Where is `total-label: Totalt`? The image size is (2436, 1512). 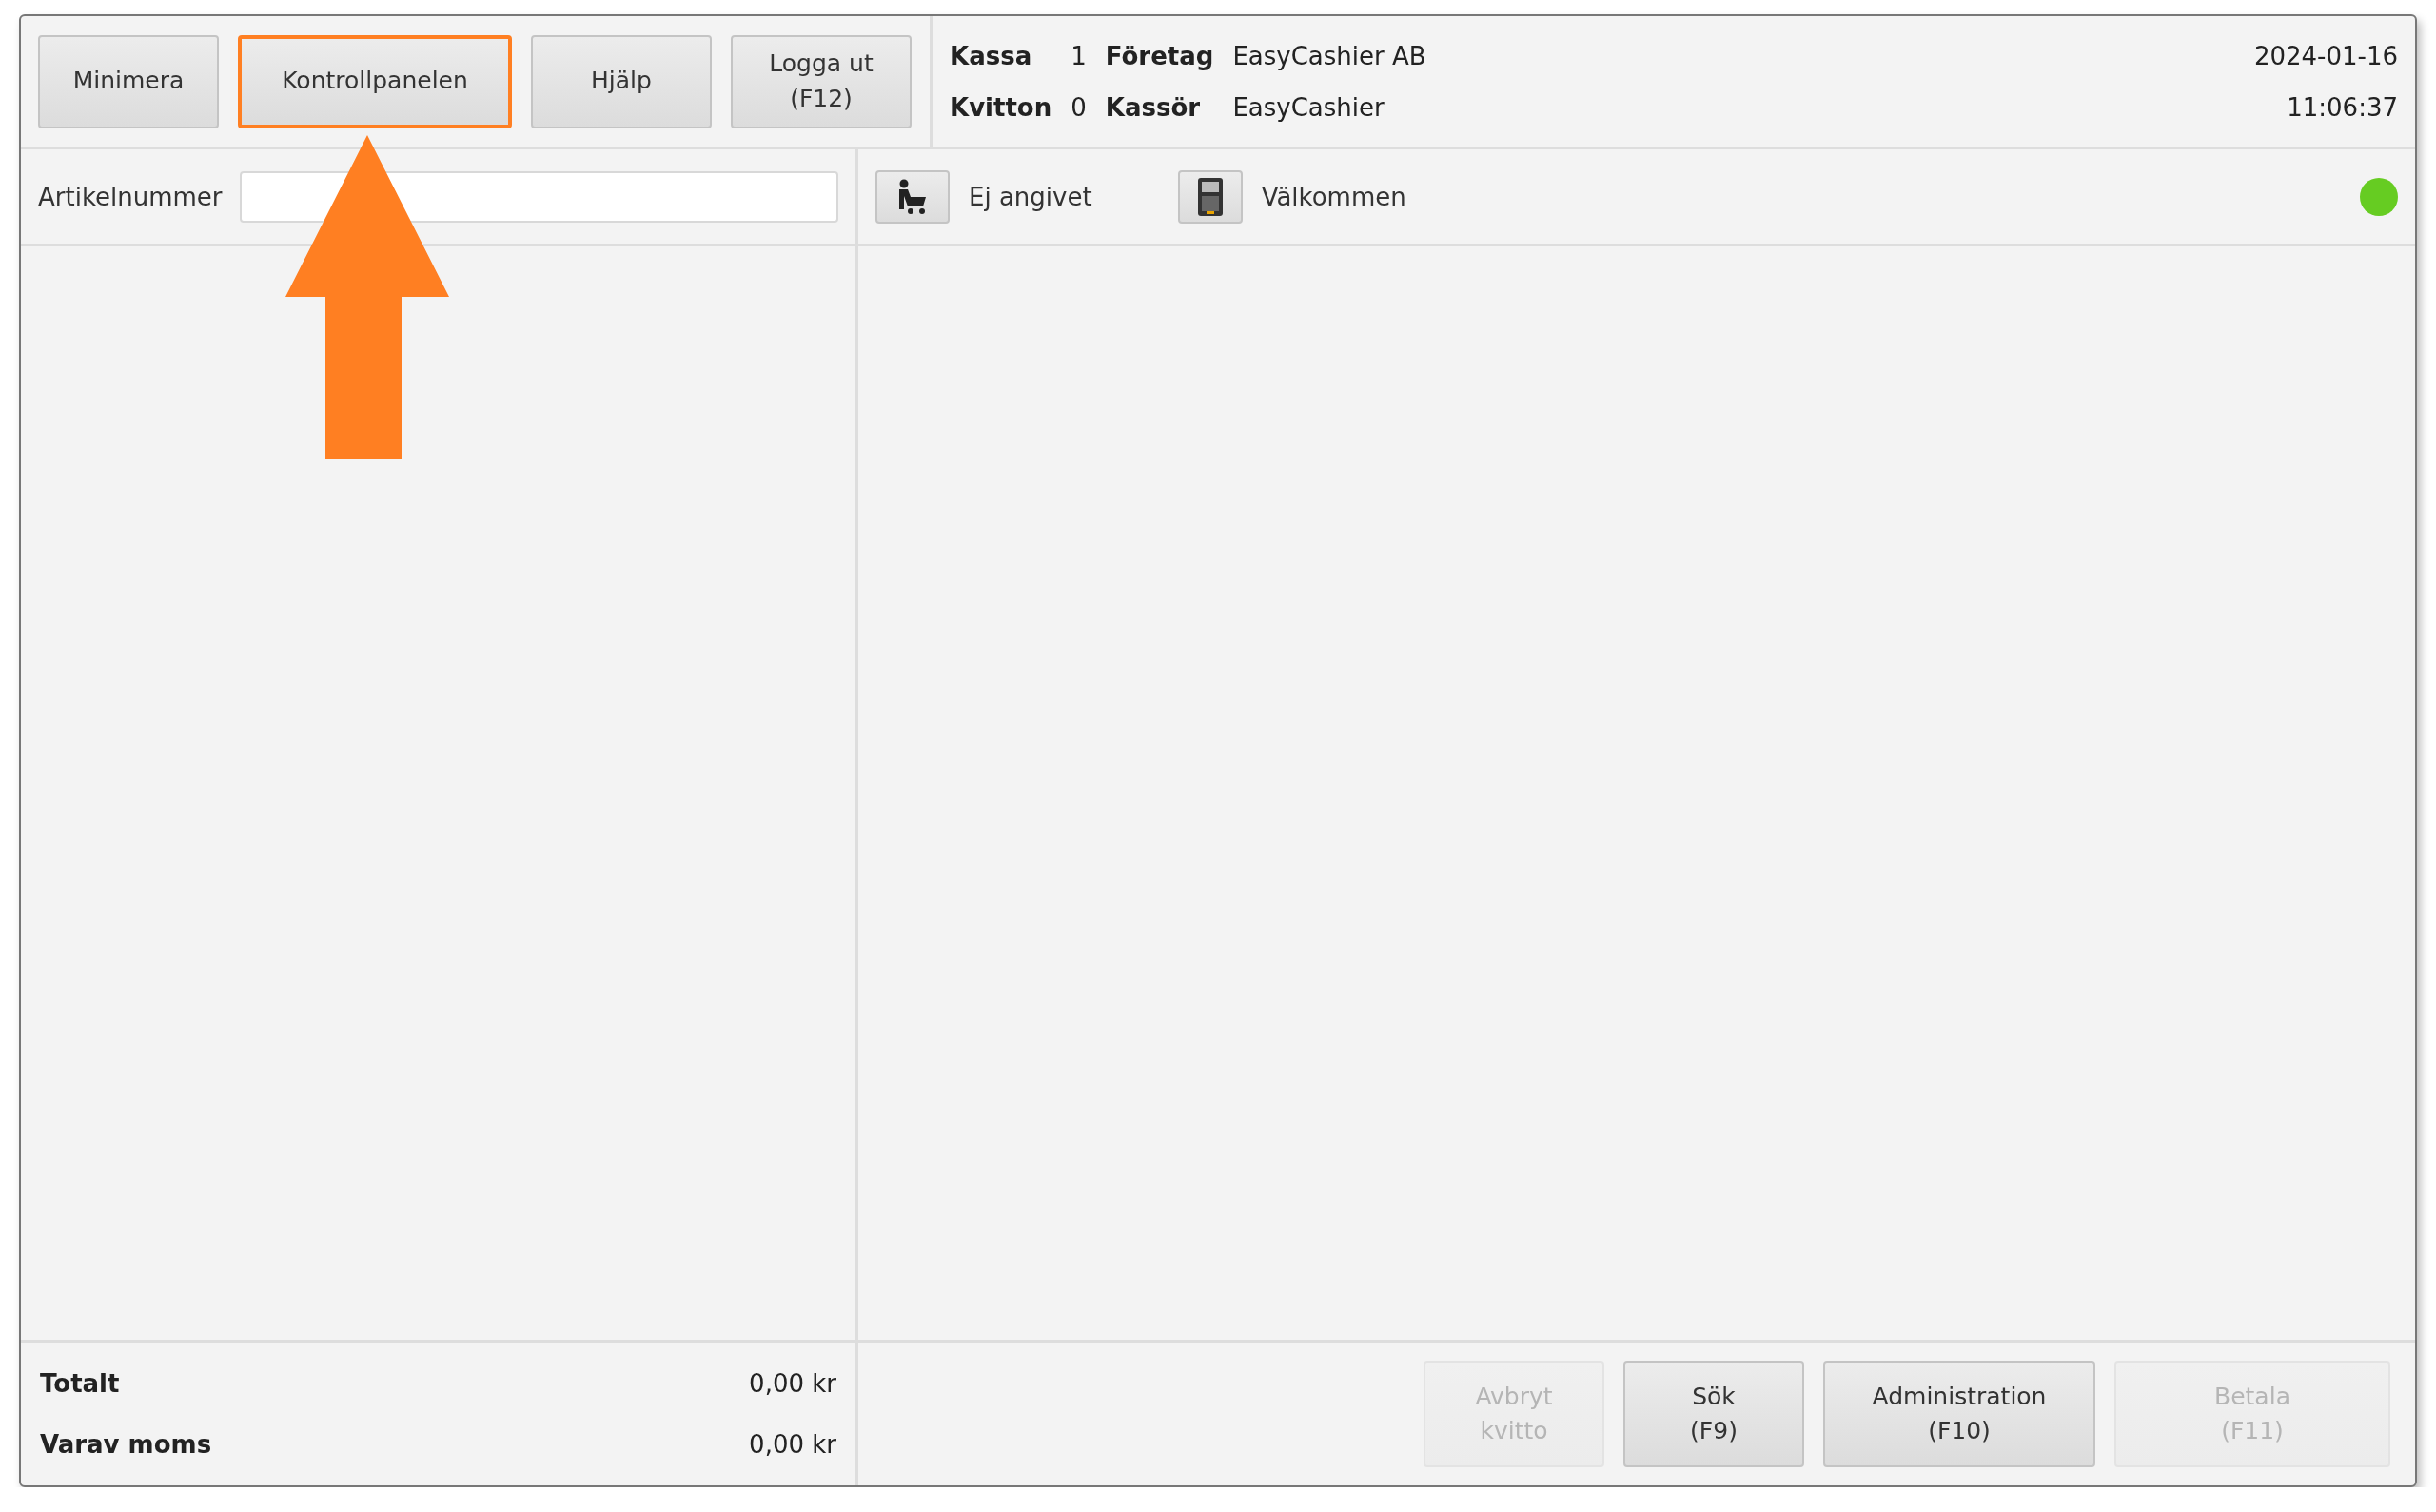
total-label: Totalt is located at coordinates (80, 1383).